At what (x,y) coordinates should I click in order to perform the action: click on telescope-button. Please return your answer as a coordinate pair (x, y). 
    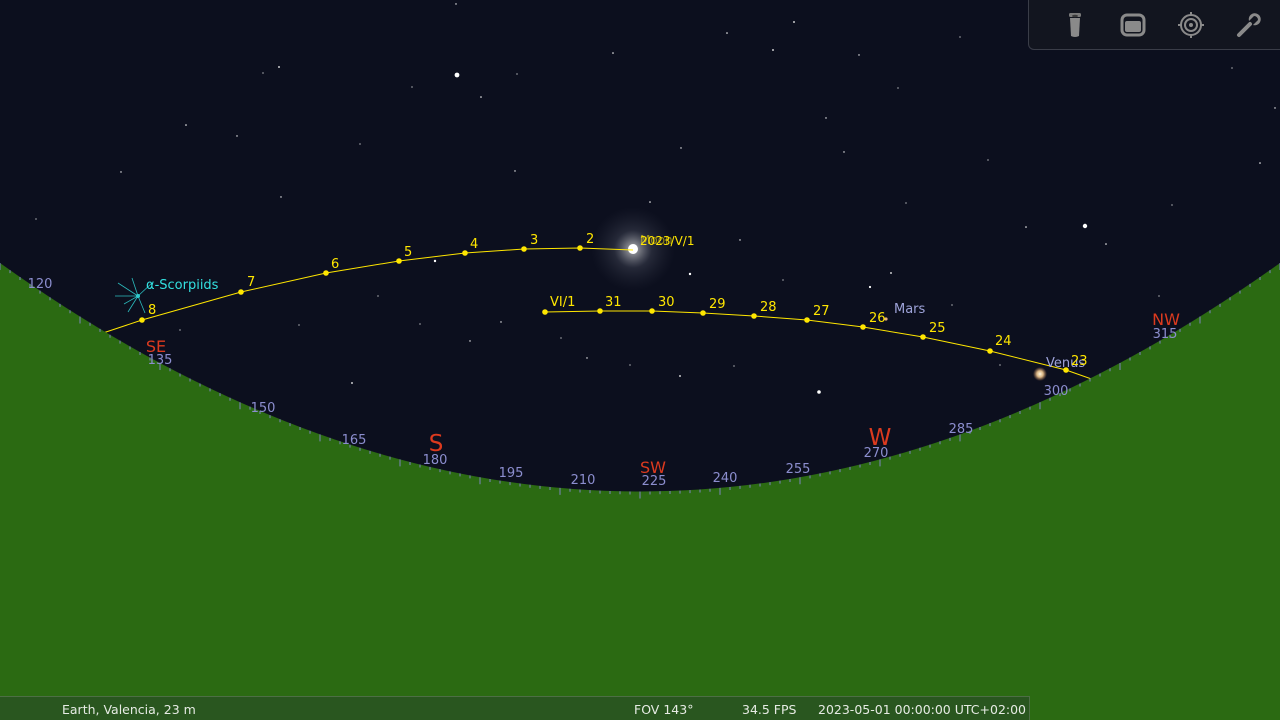
    Looking at the image, I should click on (1075, 25).